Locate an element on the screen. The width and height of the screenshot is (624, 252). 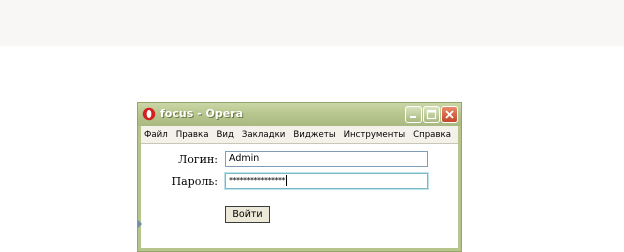
password-label: Пароль: is located at coordinates (195, 181).